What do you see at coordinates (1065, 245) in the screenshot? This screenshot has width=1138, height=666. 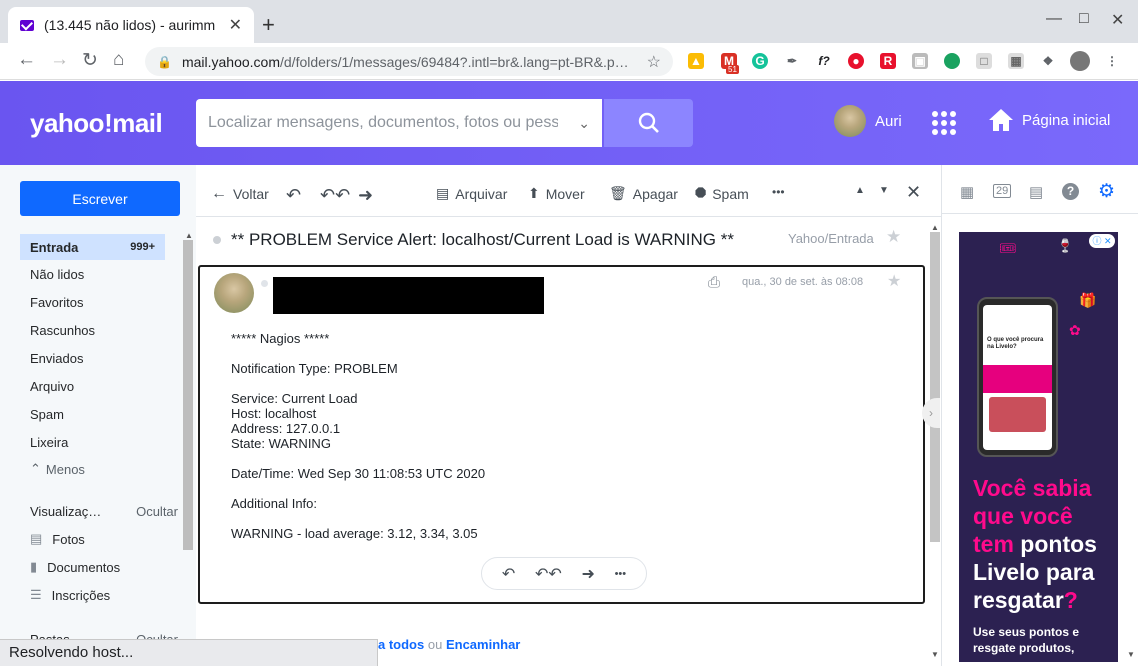 I see `glasses-icon: 🍷` at bounding box center [1065, 245].